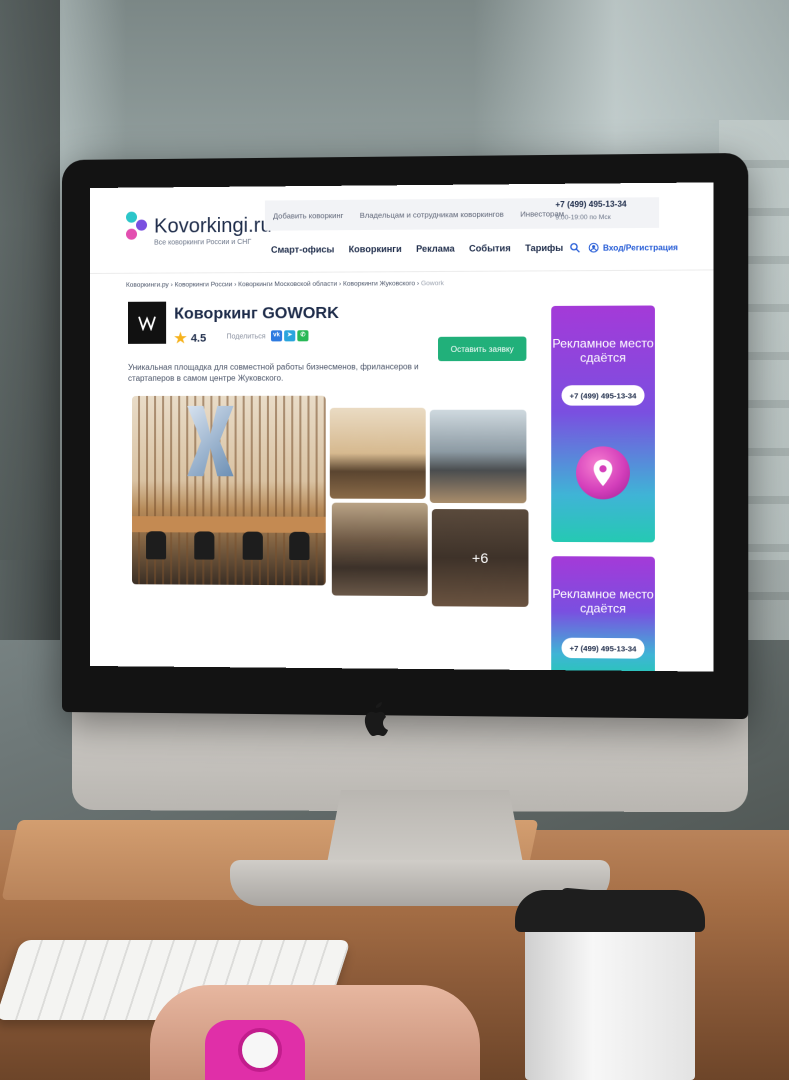 The height and width of the screenshot is (1080, 789). I want to click on rating: ★ 4.5, so click(190, 338).